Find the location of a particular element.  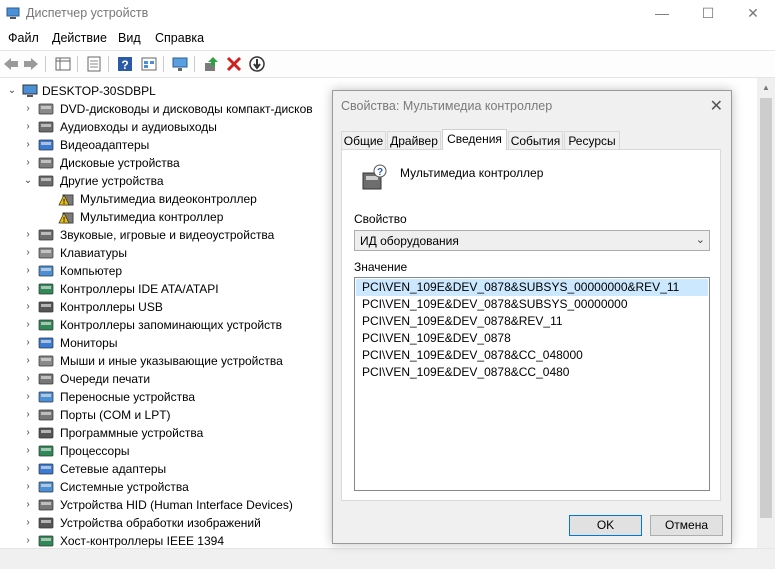

tree-category-item: › Аудиовходы и аудиовыходы is located at coordinates (176, 127).